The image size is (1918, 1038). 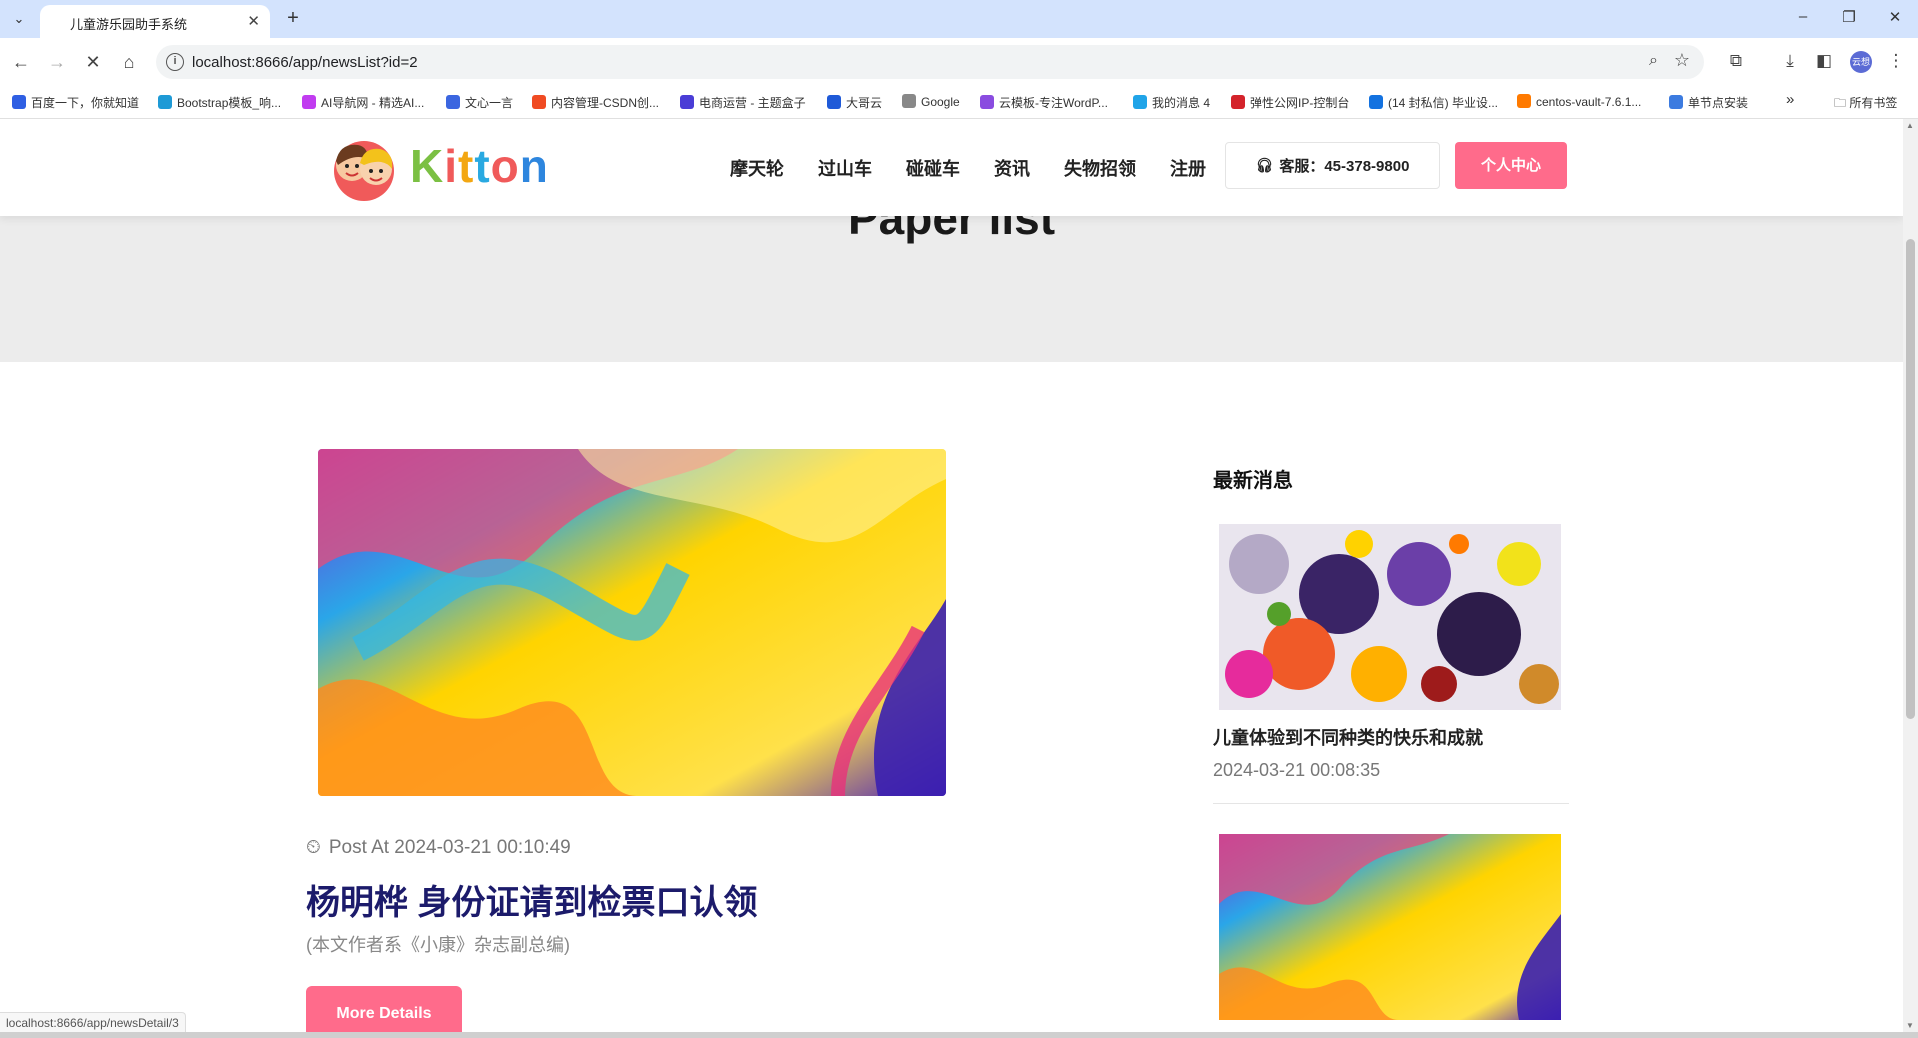 What do you see at coordinates (531, 899) in the screenshot?
I see `post-title: 杨明桦 身份证请到检票口认领` at bounding box center [531, 899].